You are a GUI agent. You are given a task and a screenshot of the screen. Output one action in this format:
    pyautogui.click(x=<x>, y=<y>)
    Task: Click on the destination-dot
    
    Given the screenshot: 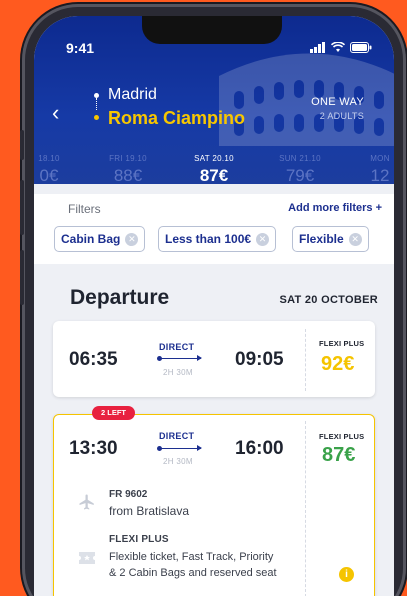 What is the action you would take?
    pyautogui.click(x=96, y=117)
    